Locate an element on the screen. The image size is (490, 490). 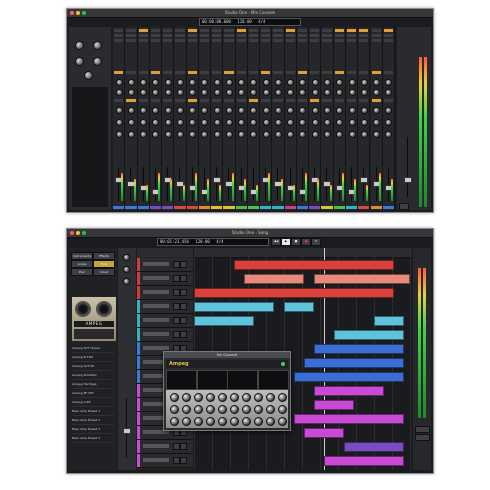
title-bar: Studio One - Mix Console is located at coordinates (250, 13).